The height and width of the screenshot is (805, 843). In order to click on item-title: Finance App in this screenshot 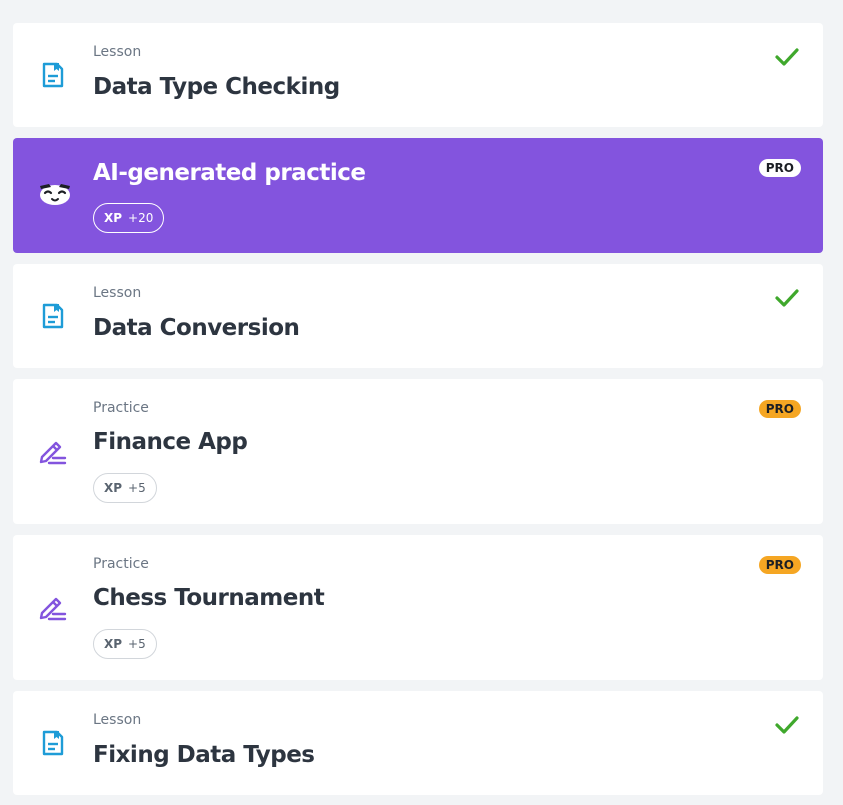, I will do `click(170, 442)`.